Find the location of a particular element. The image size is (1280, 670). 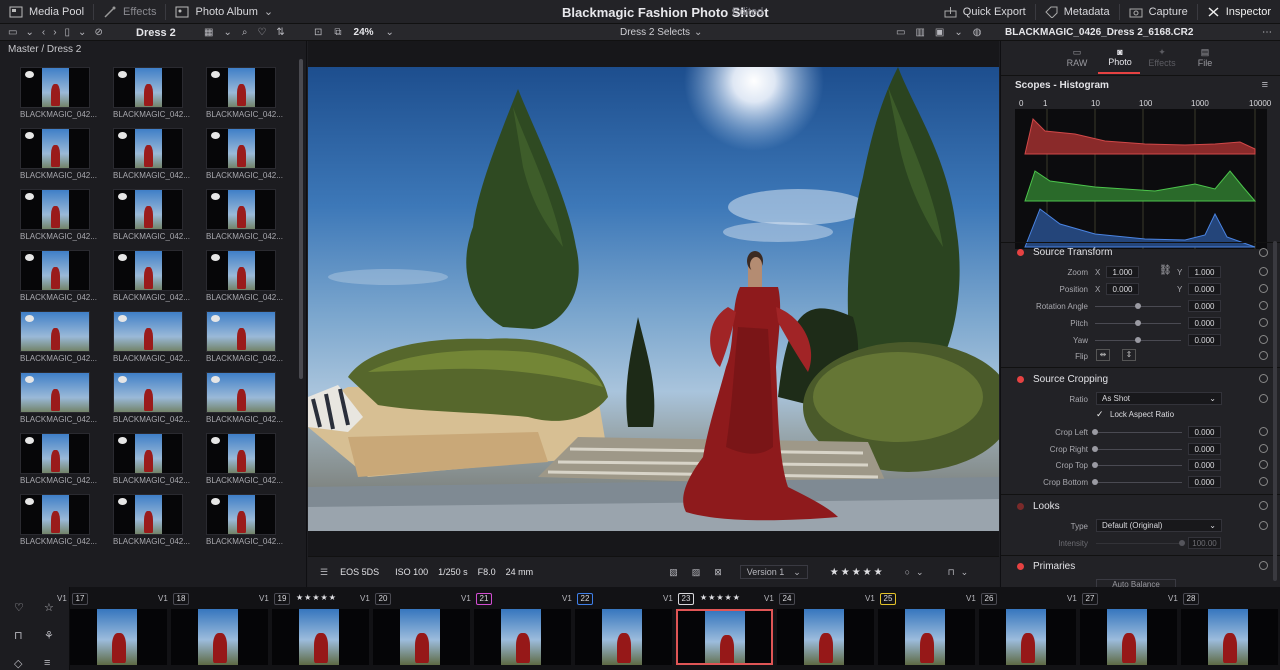

filmstrip-clip: V1 17 is located at coordinates (113, 630).